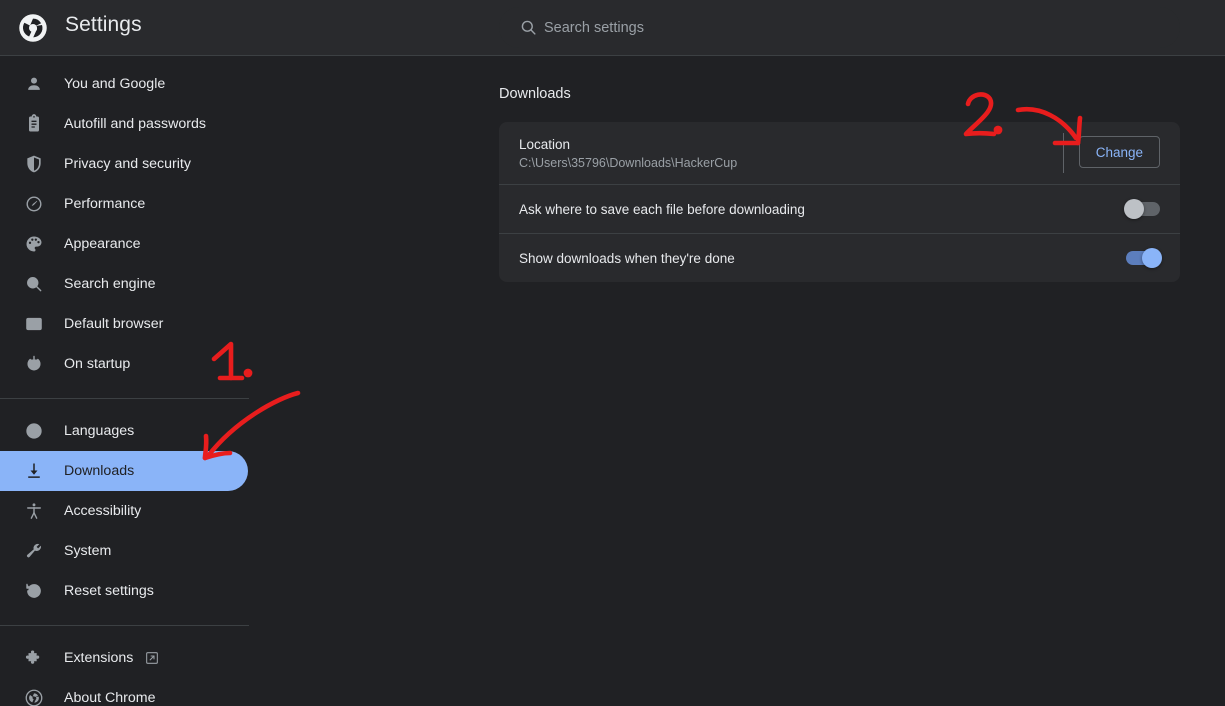 The image size is (1225, 706). I want to click on sidebar-item-extensions: Extensions, so click(124, 658).